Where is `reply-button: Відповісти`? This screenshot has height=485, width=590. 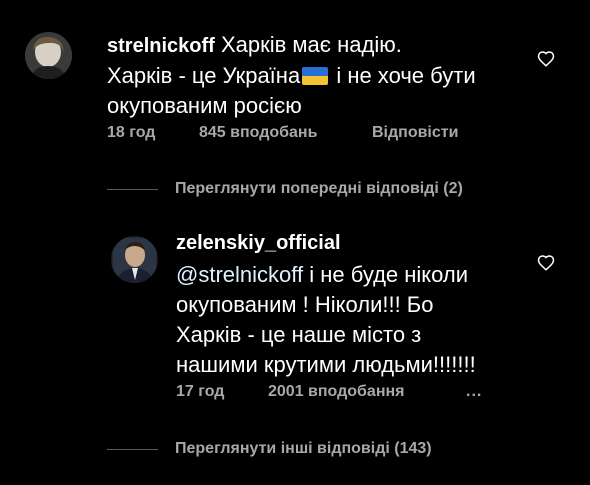 reply-button: Відповісти is located at coordinates (415, 133).